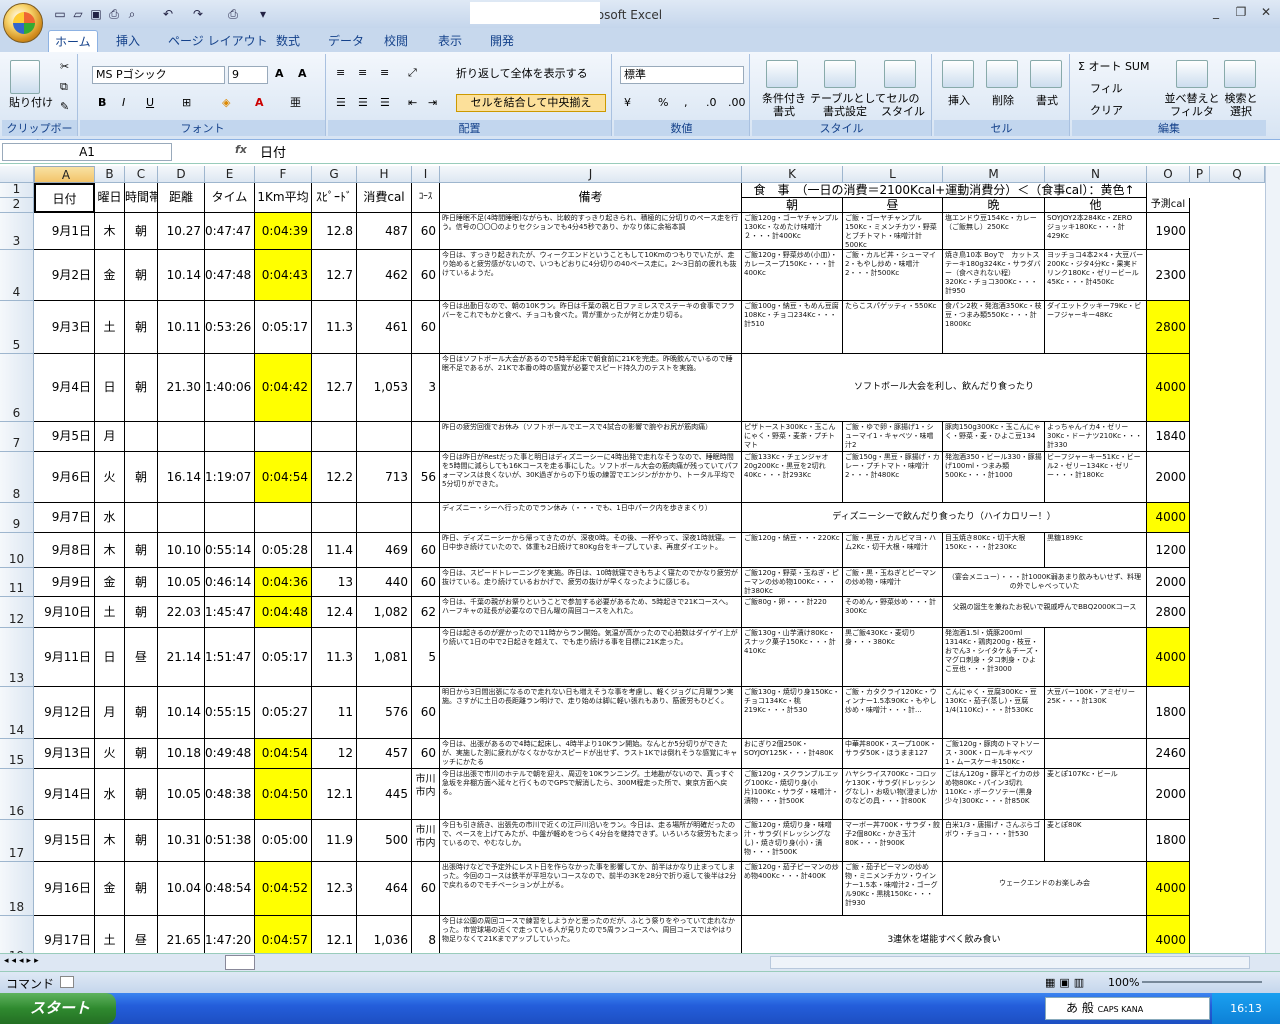 The height and width of the screenshot is (1024, 1280). I want to click on column-header-D: D, so click(181, 174).